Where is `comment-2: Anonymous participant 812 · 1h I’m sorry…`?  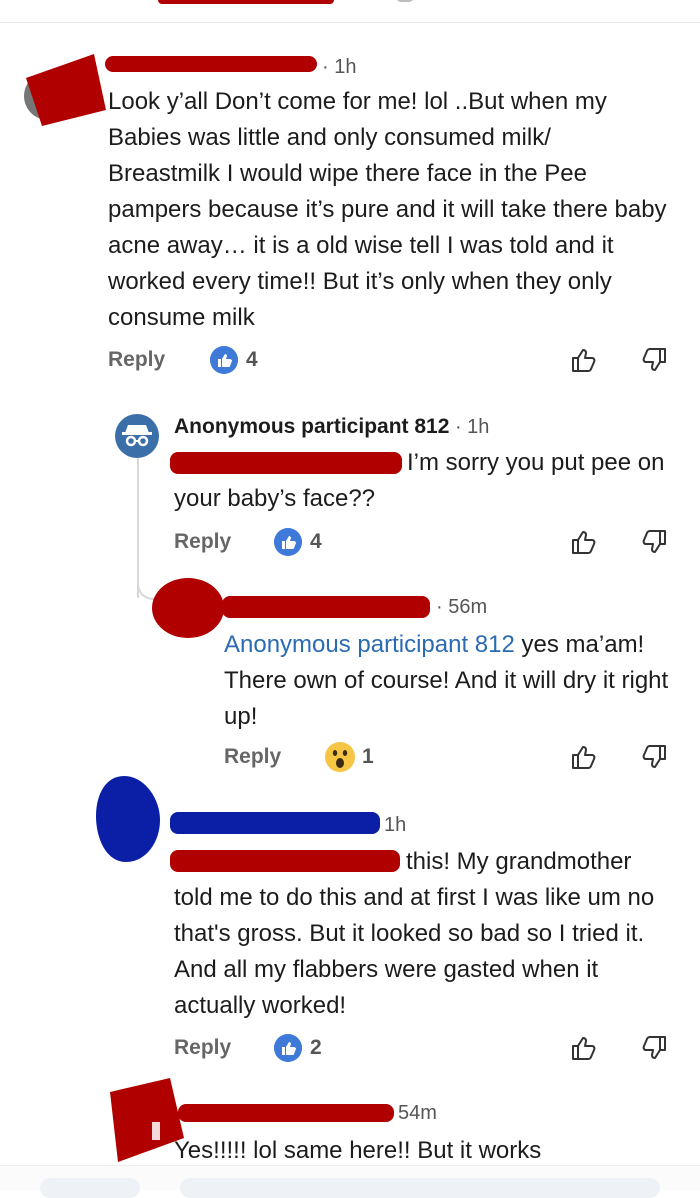 comment-2: Anonymous participant 812 · 1h I’m sorry… is located at coordinates (350, 490).